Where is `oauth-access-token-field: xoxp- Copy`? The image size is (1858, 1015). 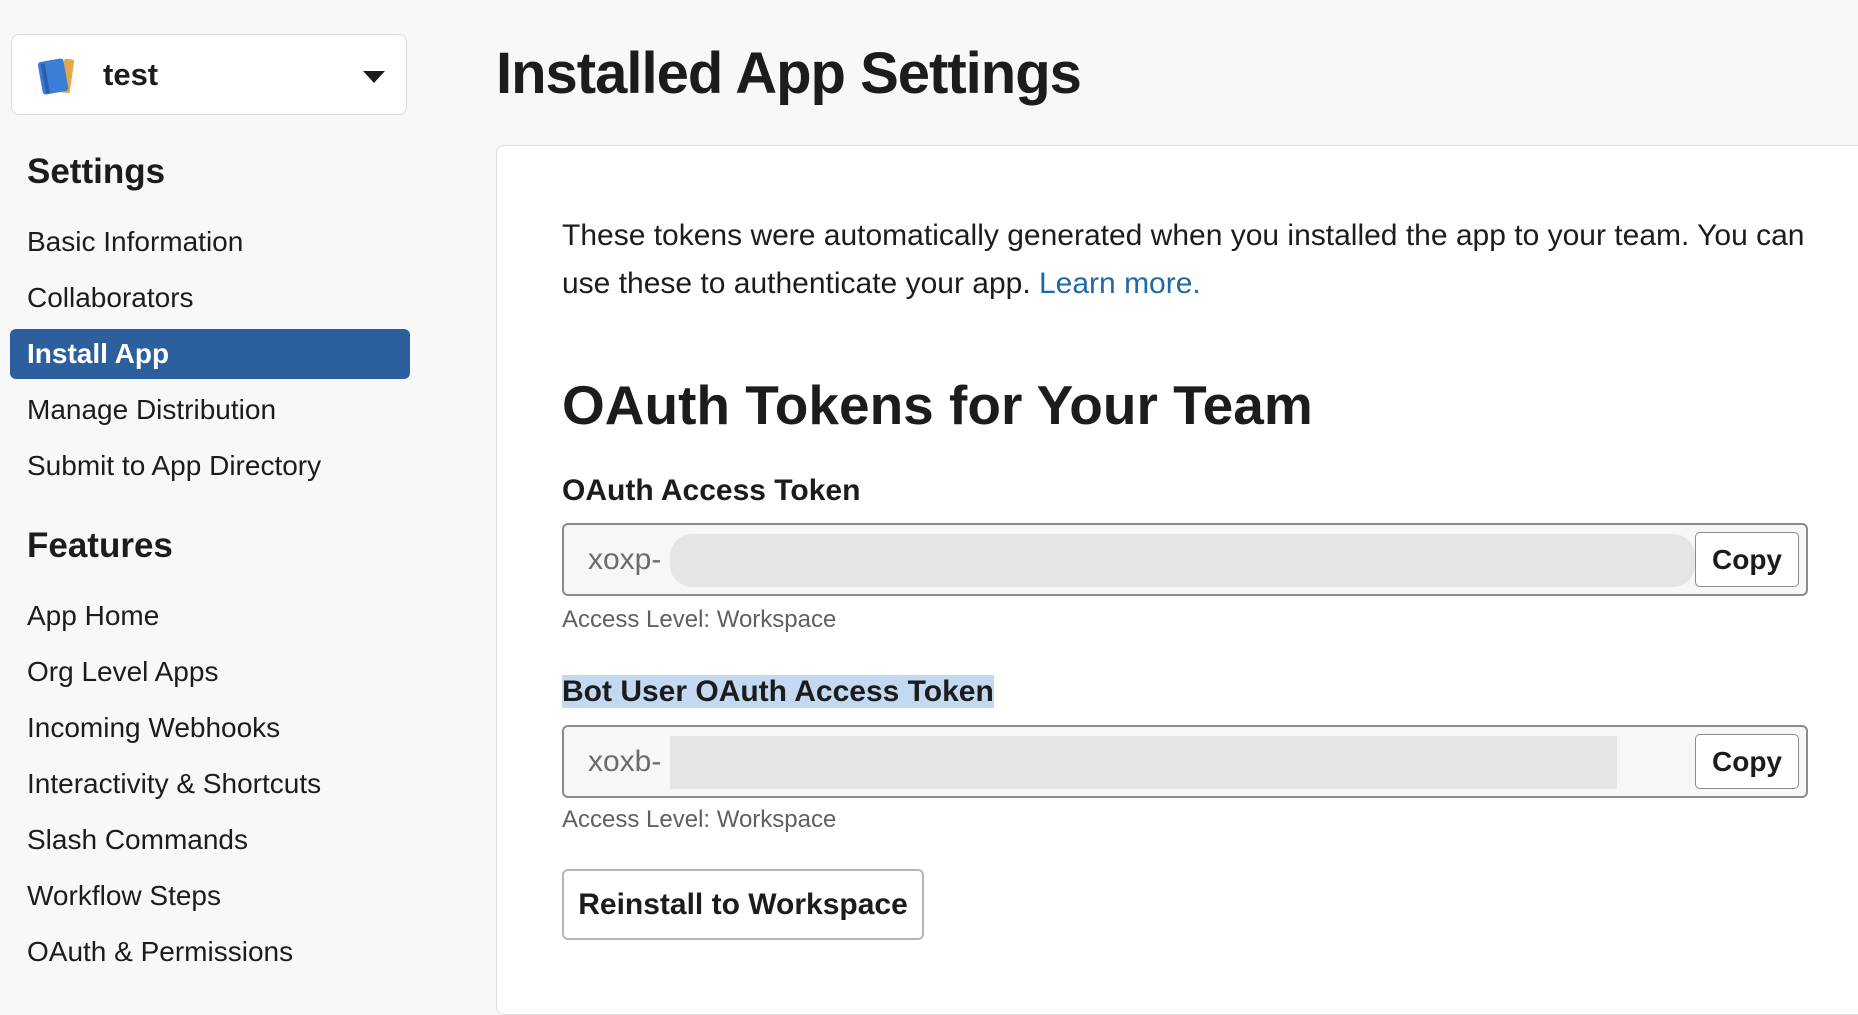
oauth-access-token-field: xoxp- Copy is located at coordinates (1185, 559).